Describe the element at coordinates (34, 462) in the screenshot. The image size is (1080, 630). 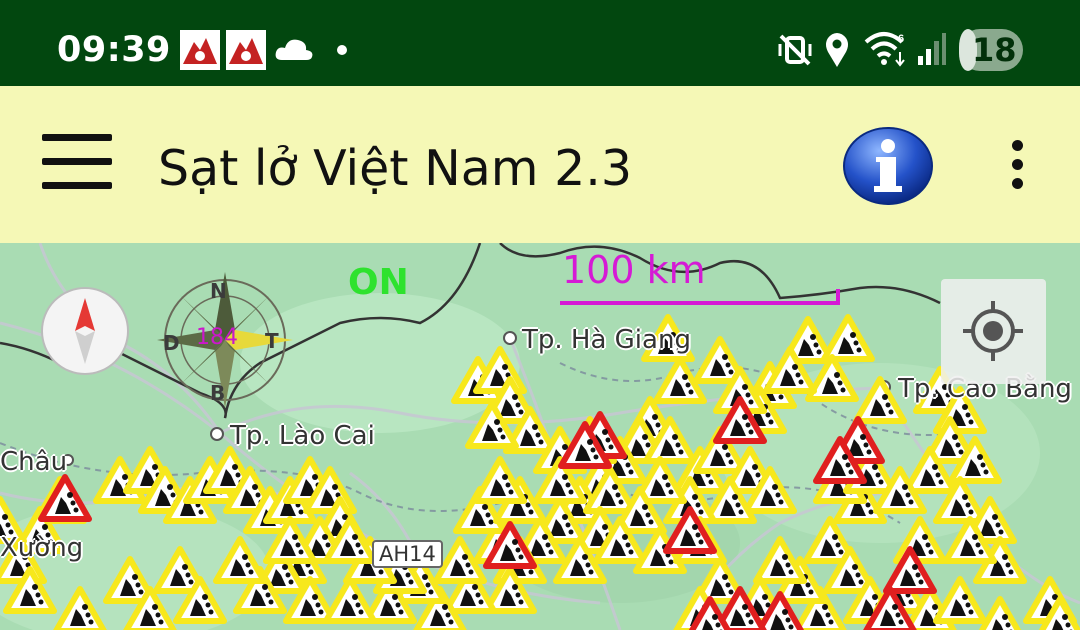
I see `place-label-chau: Châu` at that location.